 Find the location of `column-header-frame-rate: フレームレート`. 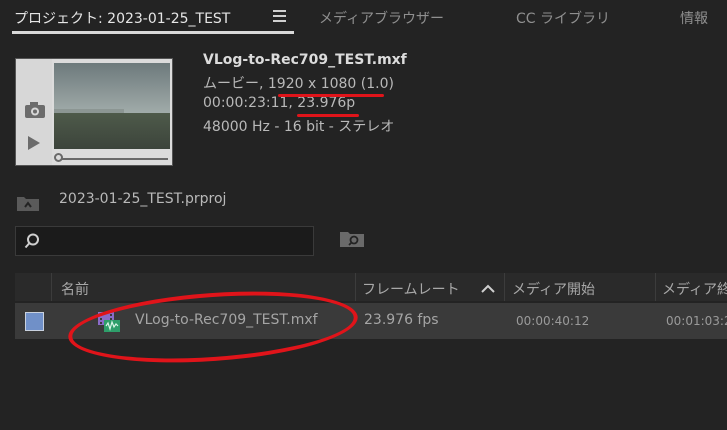

column-header-frame-rate: フレームレート is located at coordinates (411, 289).